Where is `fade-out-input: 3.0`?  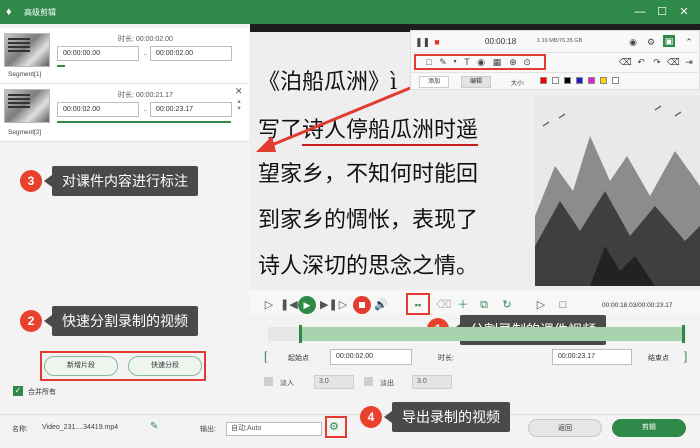 fade-out-input: 3.0 is located at coordinates (432, 382).